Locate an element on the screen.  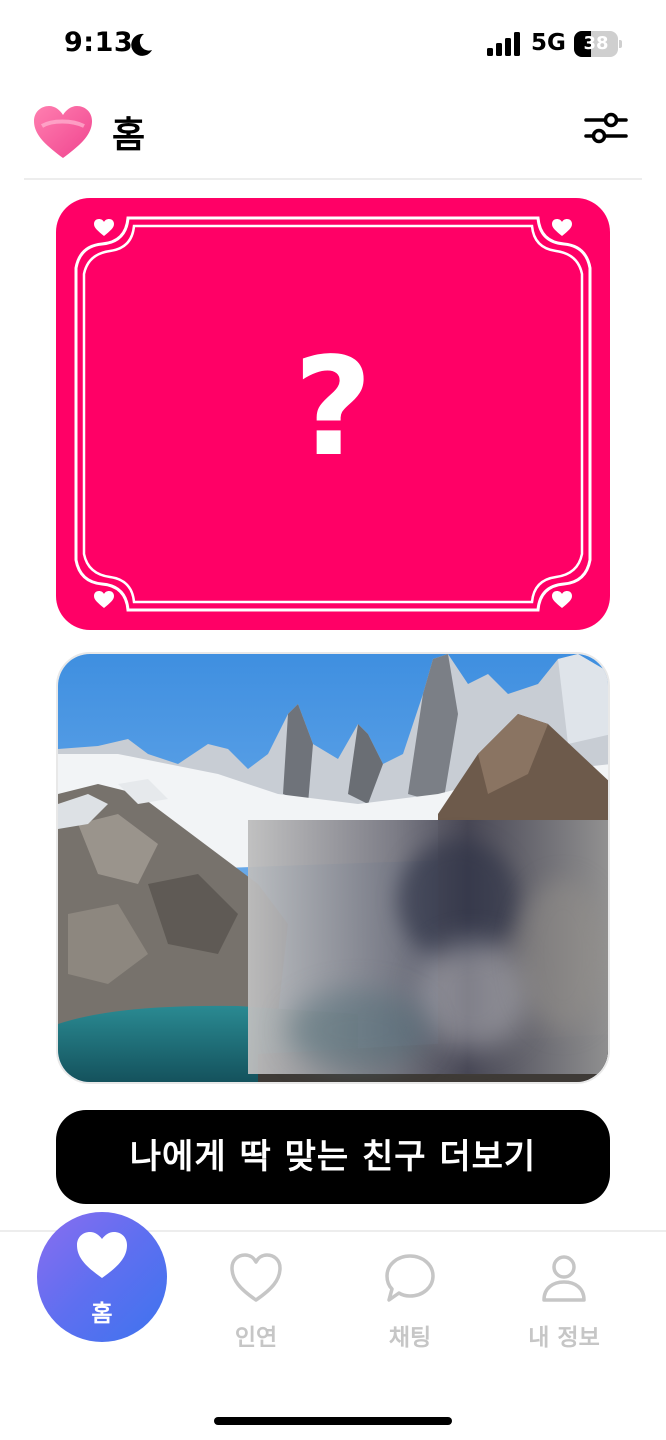
more-friends-button: 나에게 딱 맞는 친구 더보기 is located at coordinates (333, 1157).